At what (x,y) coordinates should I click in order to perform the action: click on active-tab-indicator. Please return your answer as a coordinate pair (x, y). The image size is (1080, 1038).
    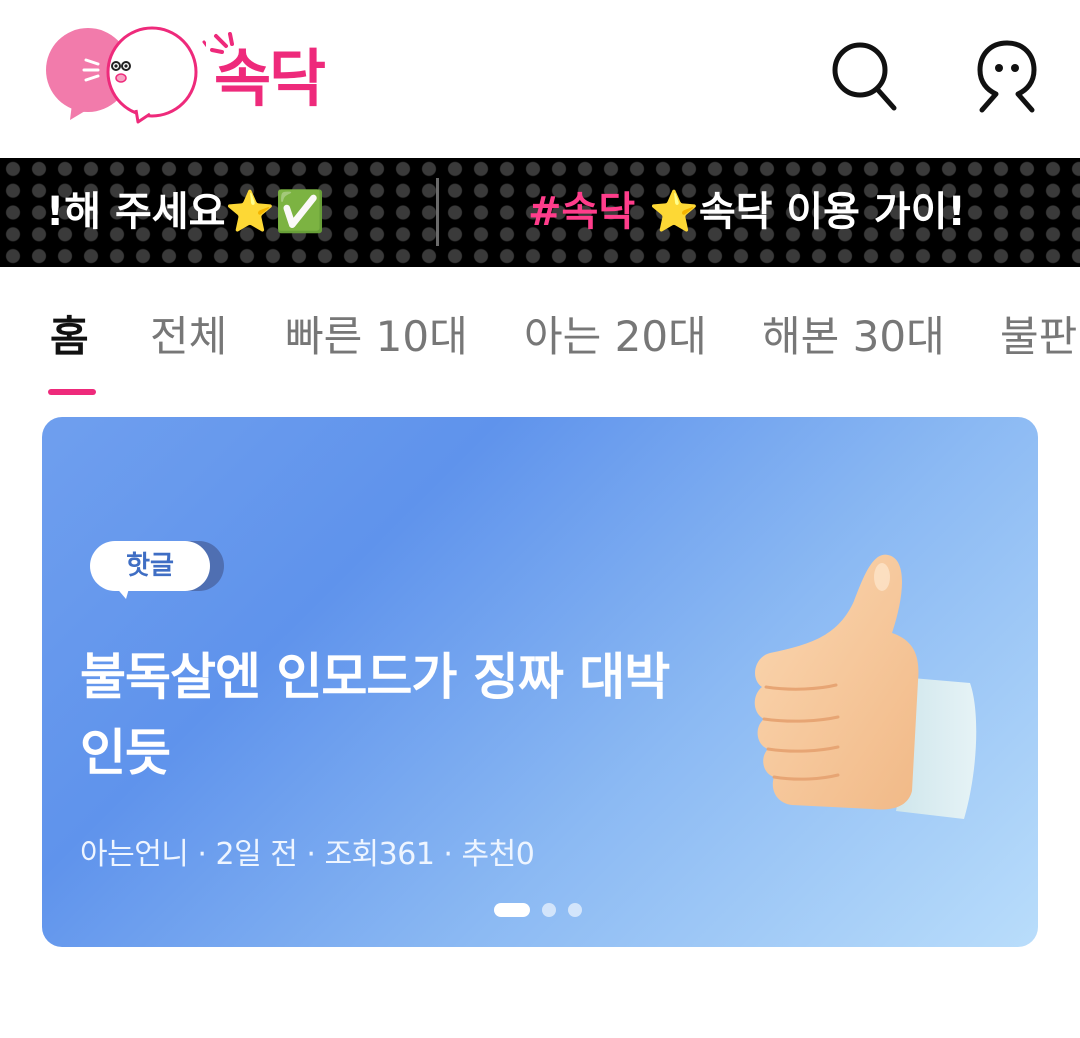
    Looking at the image, I should click on (72, 392).